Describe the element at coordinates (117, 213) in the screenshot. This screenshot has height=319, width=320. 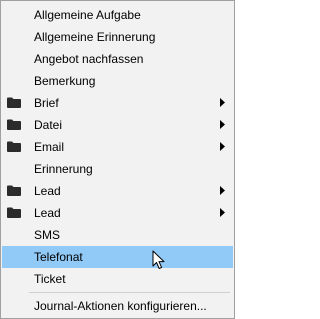
I see `menu-item-lead-2: Lead` at that location.